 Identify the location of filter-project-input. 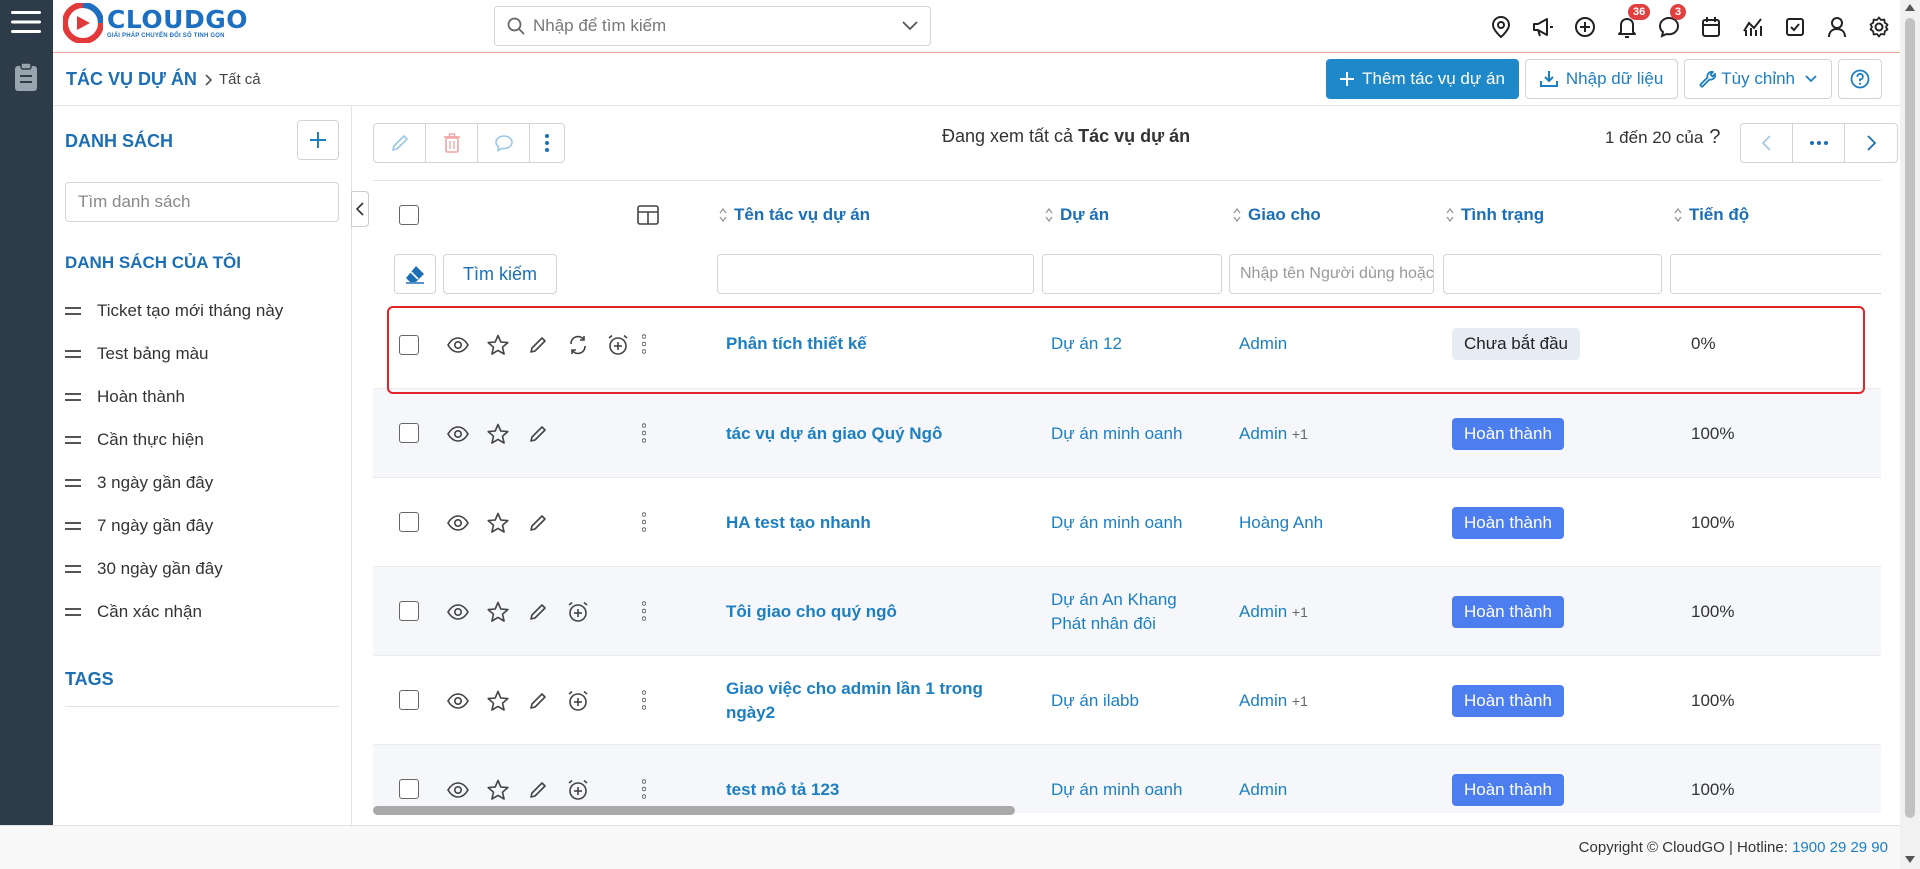
(1132, 274).